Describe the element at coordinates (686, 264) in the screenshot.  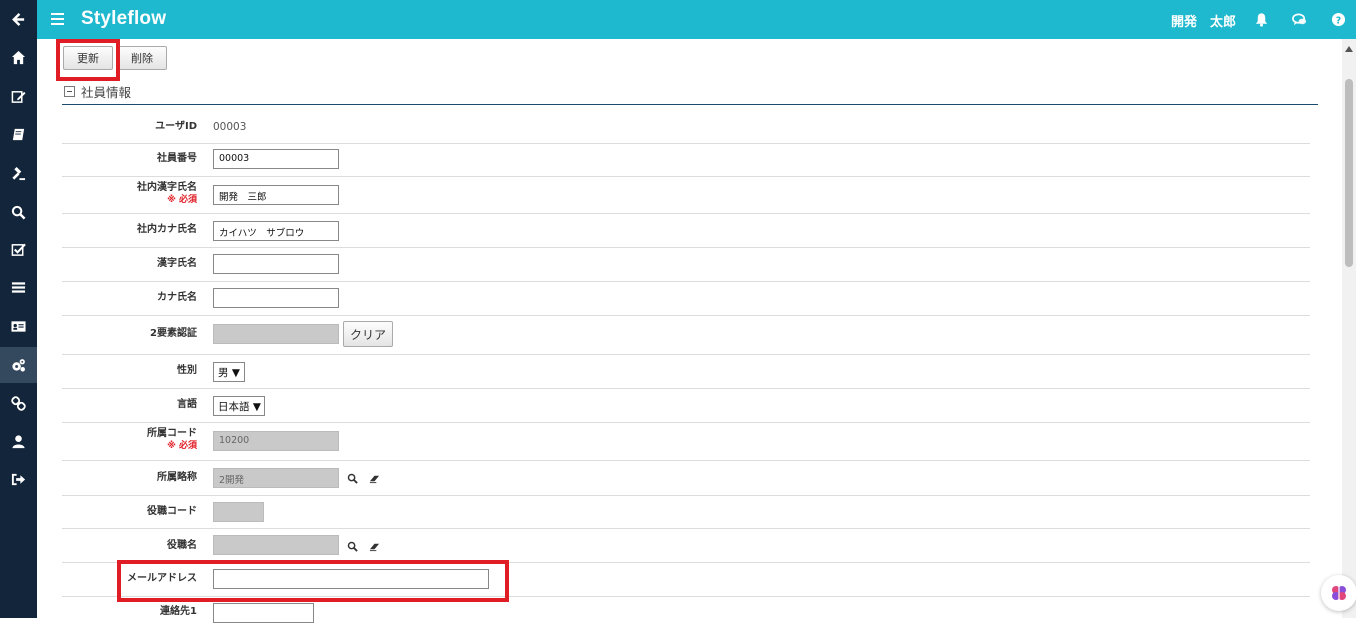
I see `row-kanji-name: 漢字氏名` at that location.